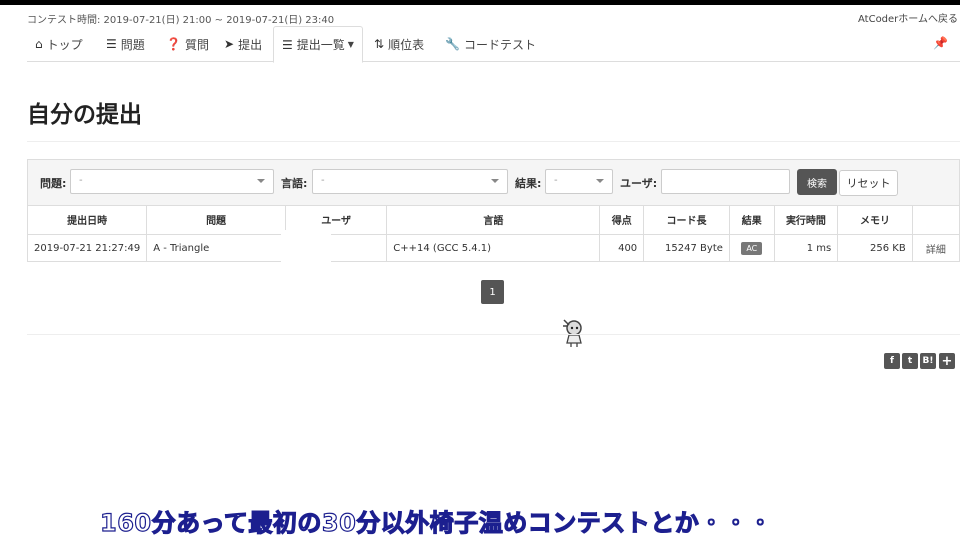 This screenshot has height=540, width=960. What do you see at coordinates (492, 292) in the screenshot?
I see `pagination-page: 1` at bounding box center [492, 292].